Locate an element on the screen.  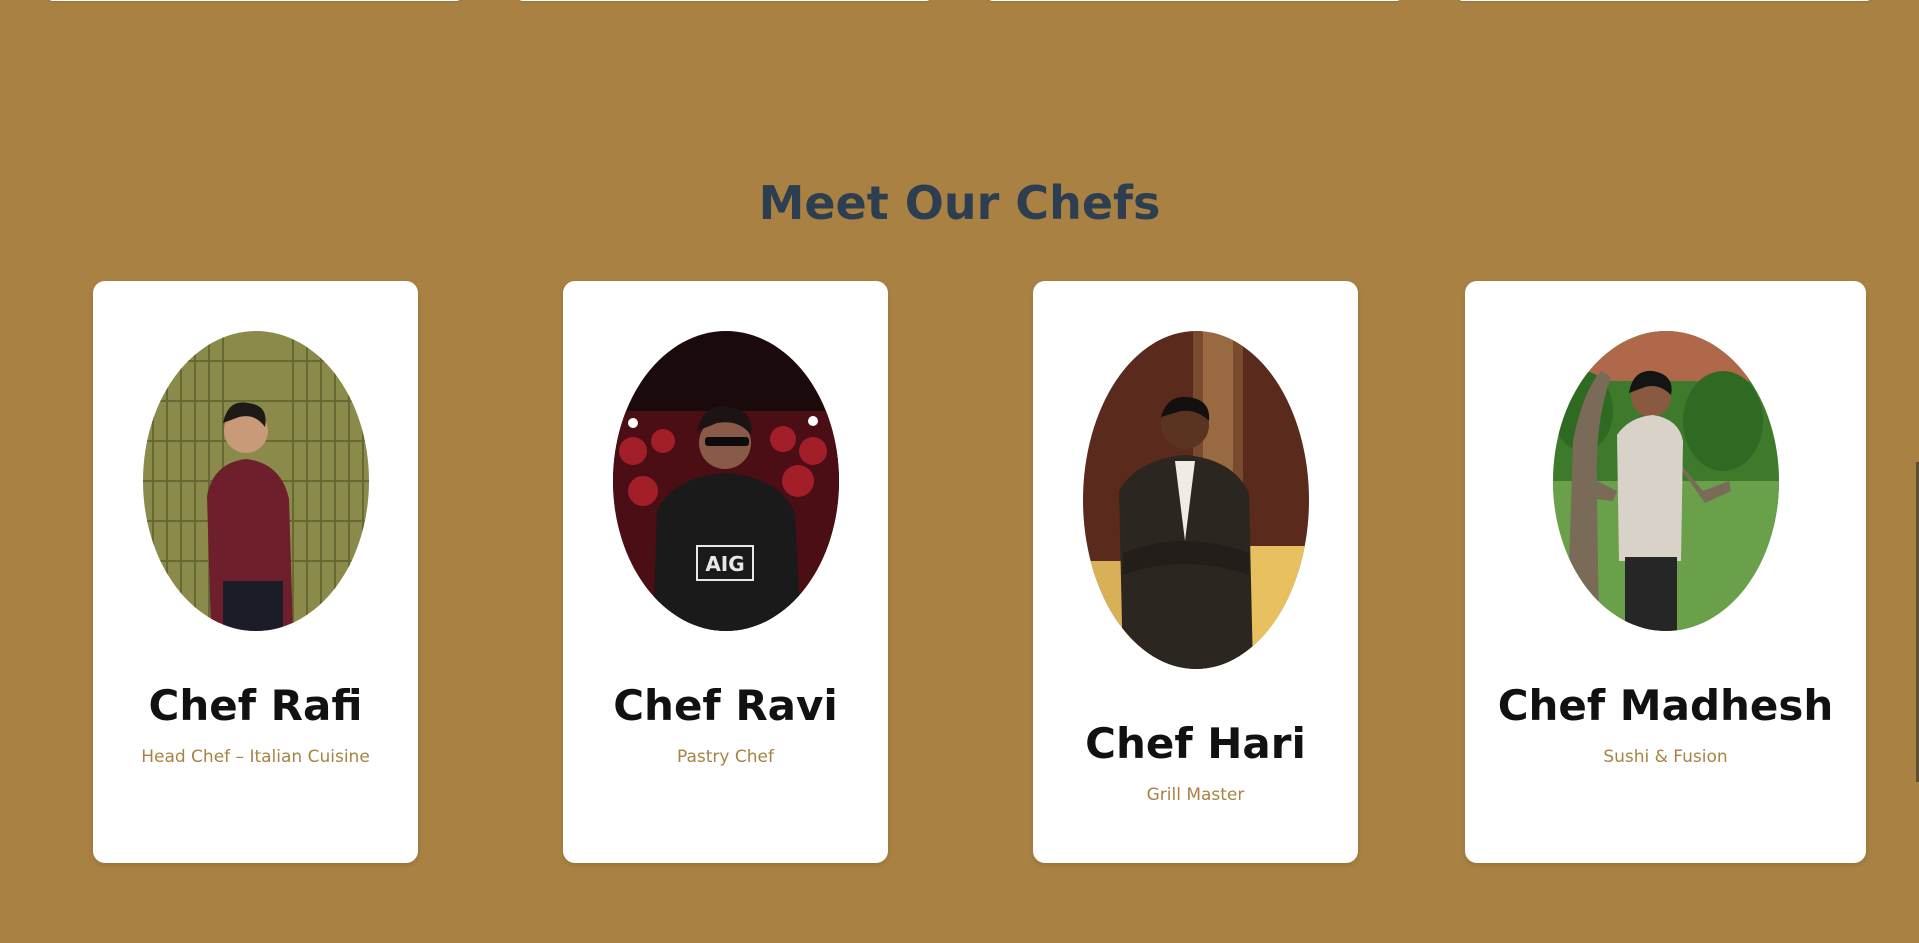
svg-text: AIG is located at coordinates (724, 564).